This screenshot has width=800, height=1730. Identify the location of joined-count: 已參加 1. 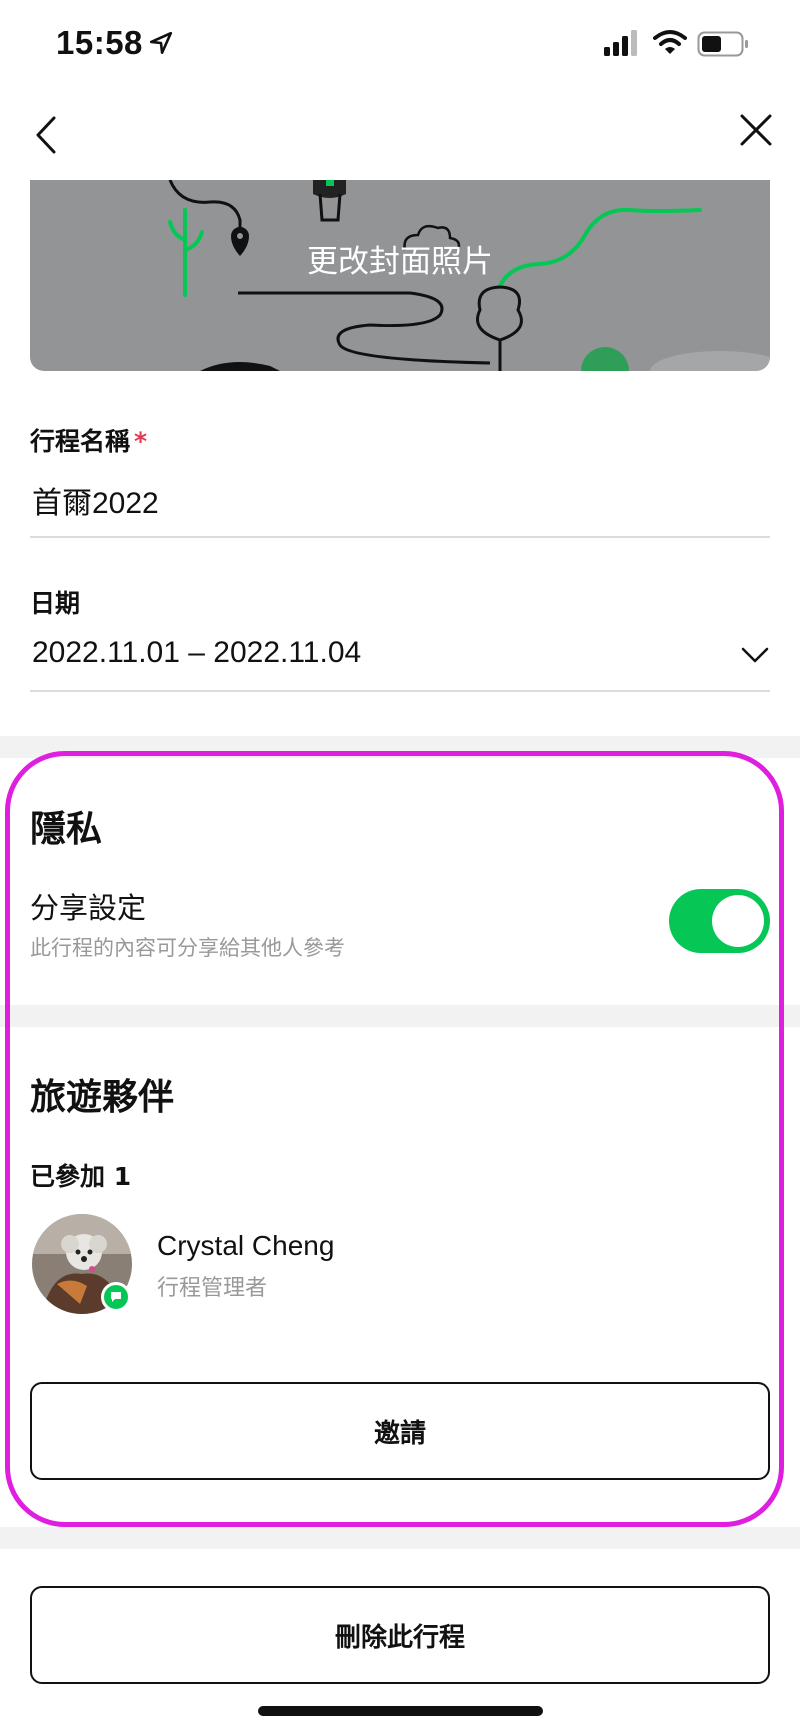
(81, 1176).